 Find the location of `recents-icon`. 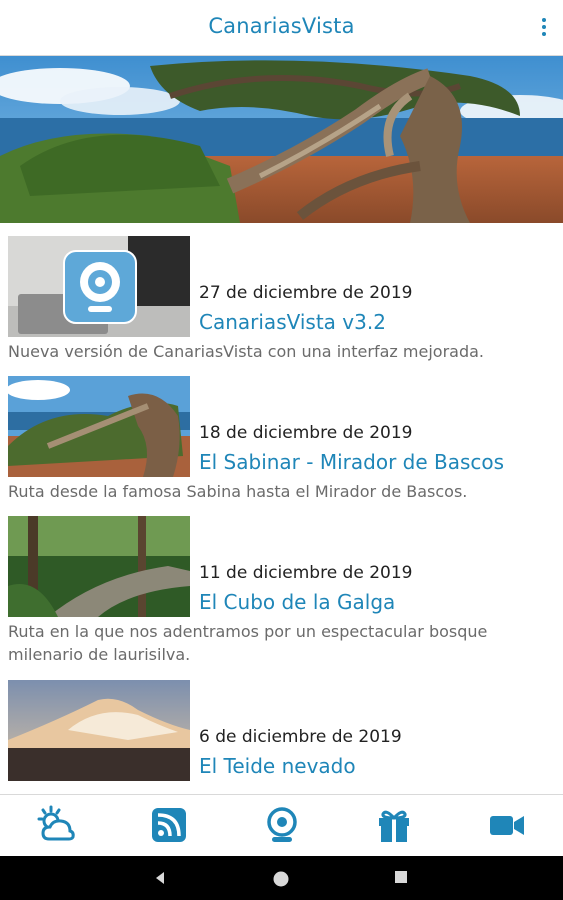

recents-icon is located at coordinates (401, 877).